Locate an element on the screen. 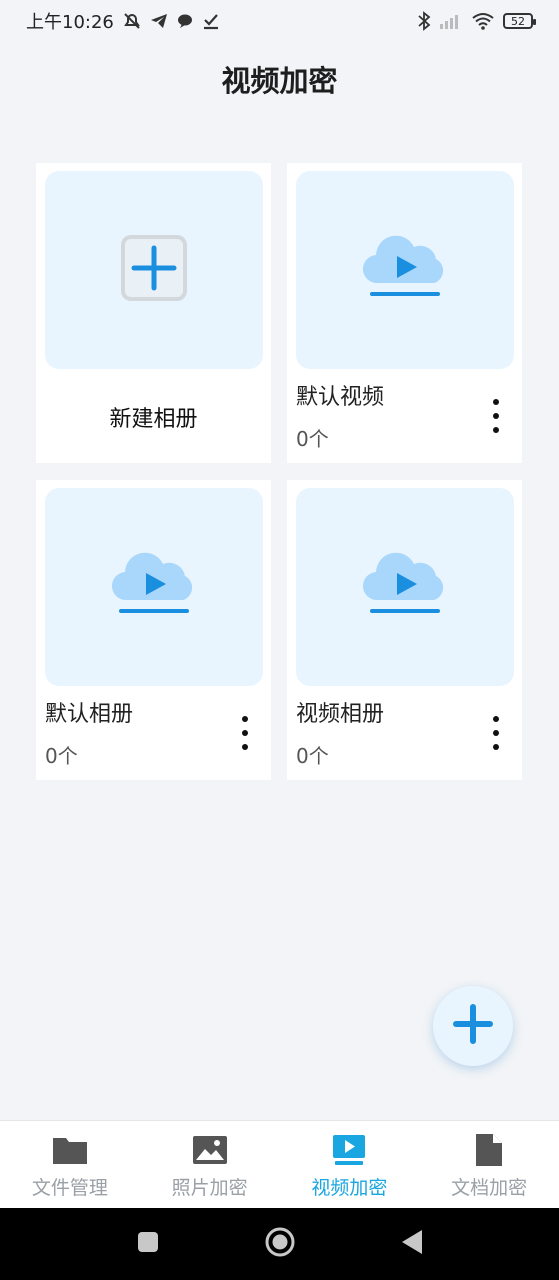 The image size is (559, 1280). add-fab-button is located at coordinates (473, 1026).